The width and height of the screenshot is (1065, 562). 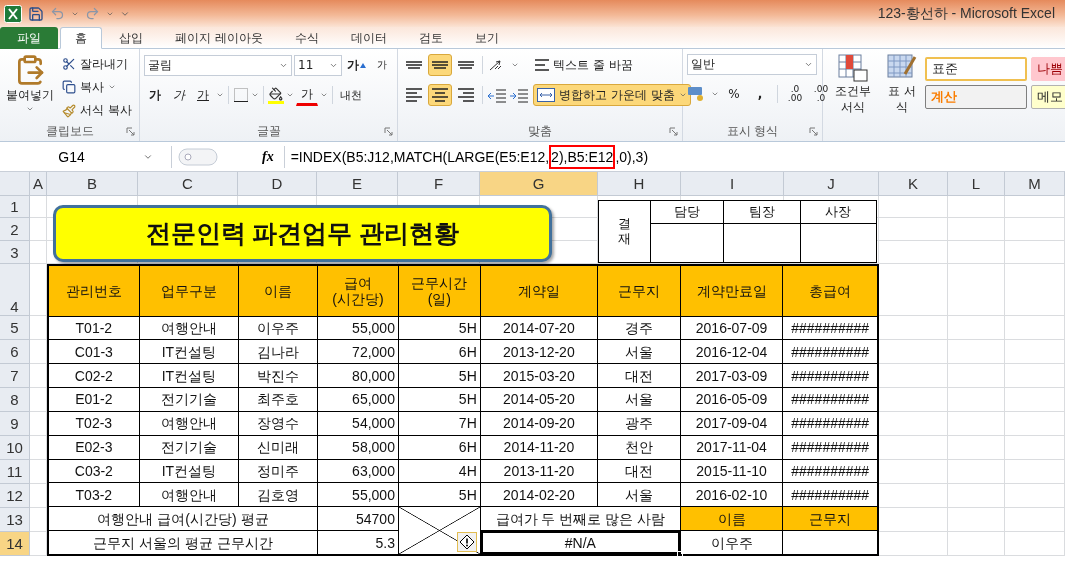 What do you see at coordinates (368, 38) in the screenshot?
I see `ribbon-tab: 데이터` at bounding box center [368, 38].